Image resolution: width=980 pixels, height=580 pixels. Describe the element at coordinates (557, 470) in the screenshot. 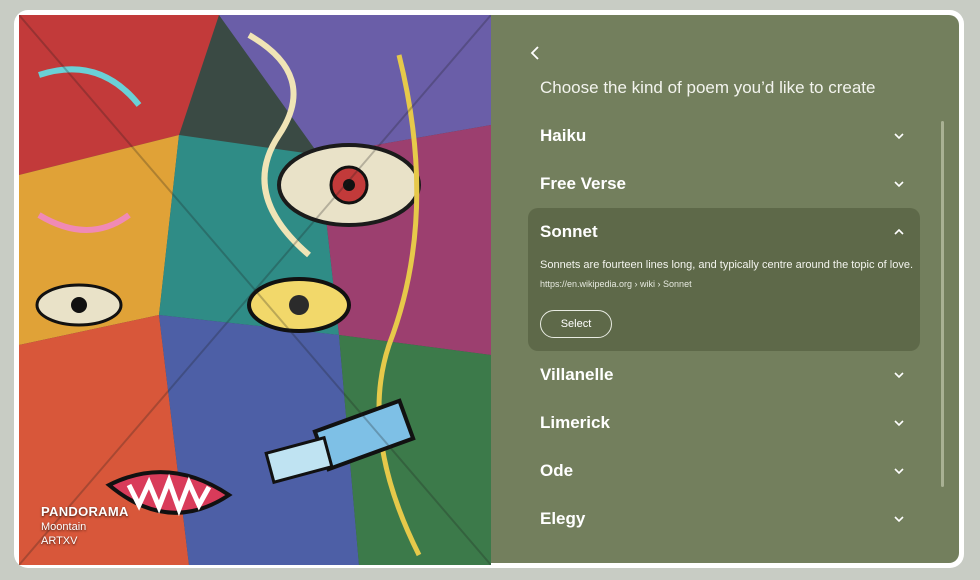

I see `poem-type-label: Ode` at that location.